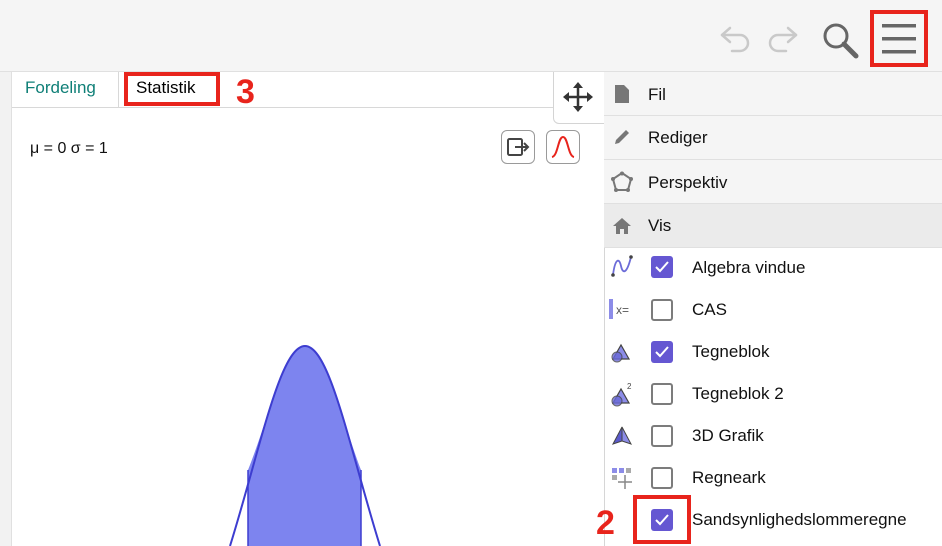 Image resolution: width=942 pixels, height=546 pixels. I want to click on undo-icon, so click(736, 39).